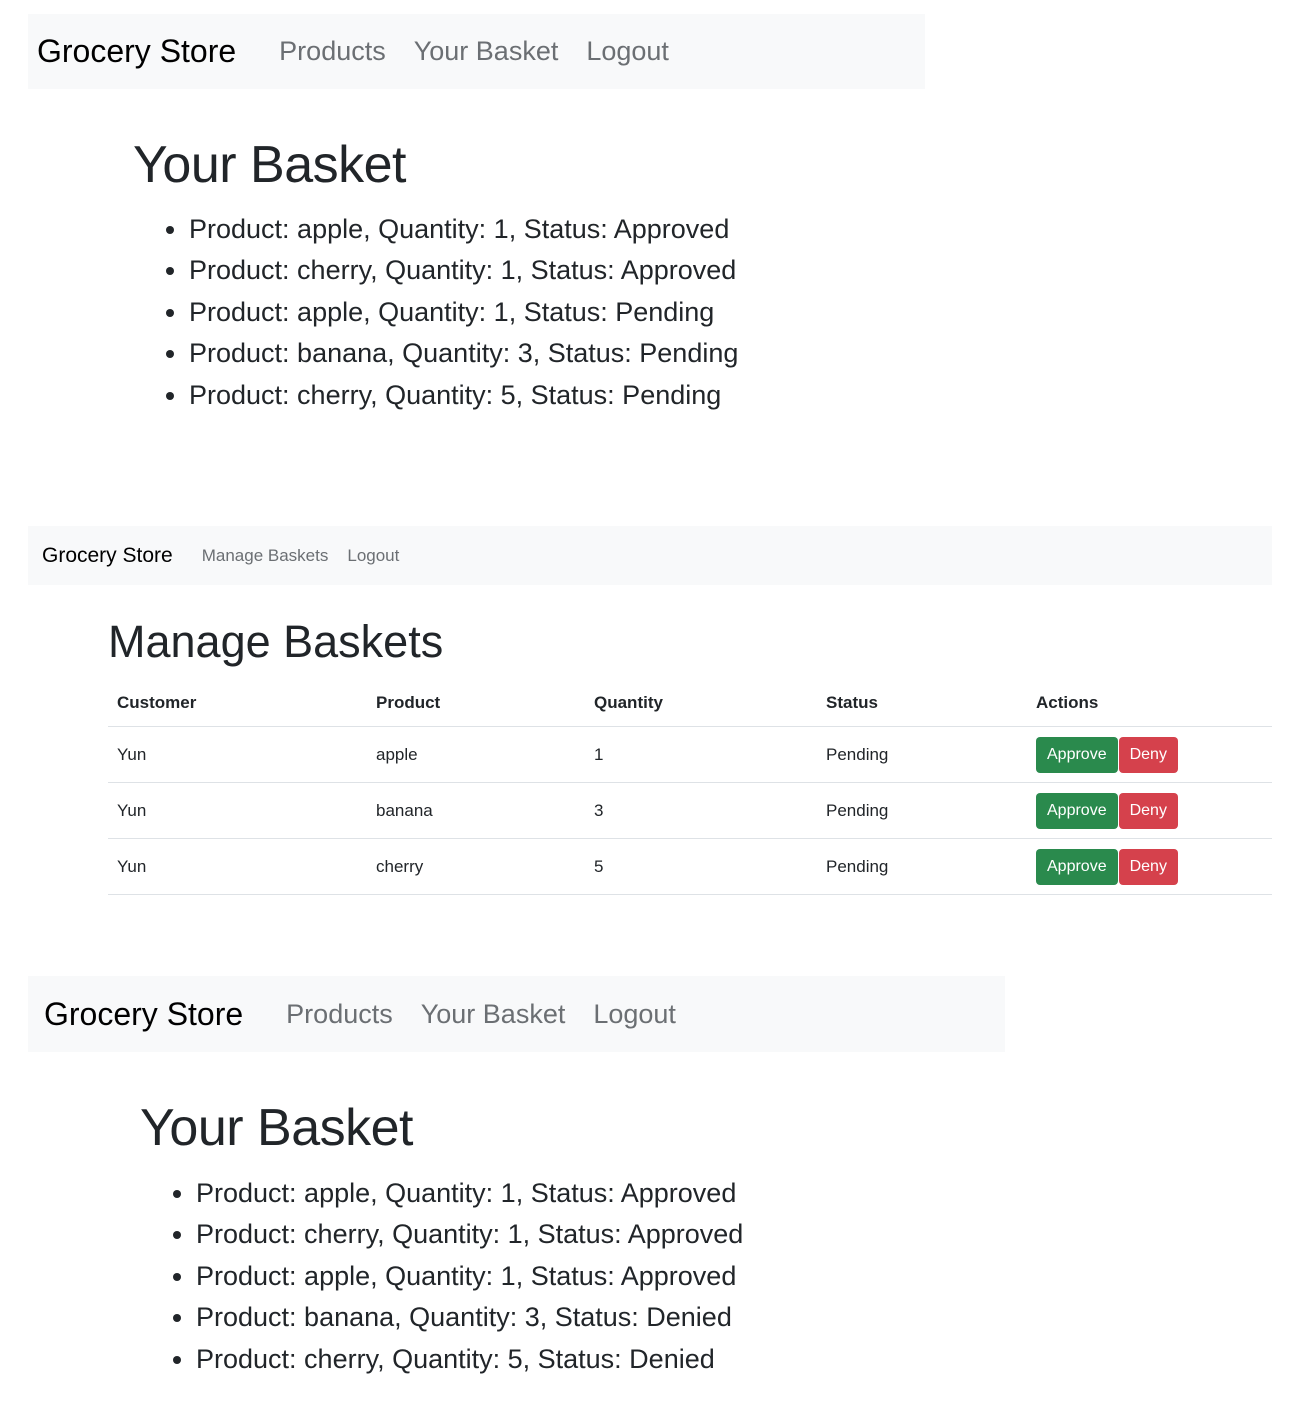  Describe the element at coordinates (701, 703) in the screenshot. I see `column-header-quantity: Quantity` at that location.